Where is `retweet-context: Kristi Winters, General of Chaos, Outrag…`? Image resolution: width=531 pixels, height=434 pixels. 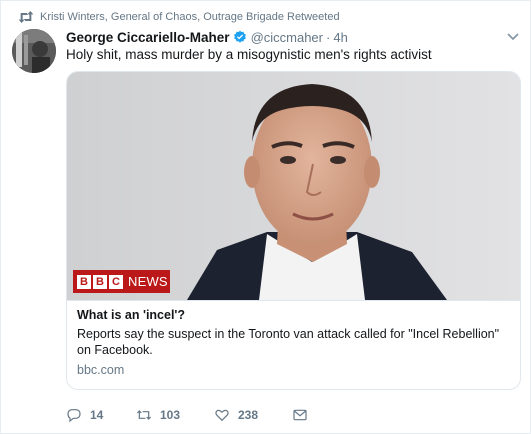
retweet-context: Kristi Winters, General of Chaos, Outrag… is located at coordinates (179, 17).